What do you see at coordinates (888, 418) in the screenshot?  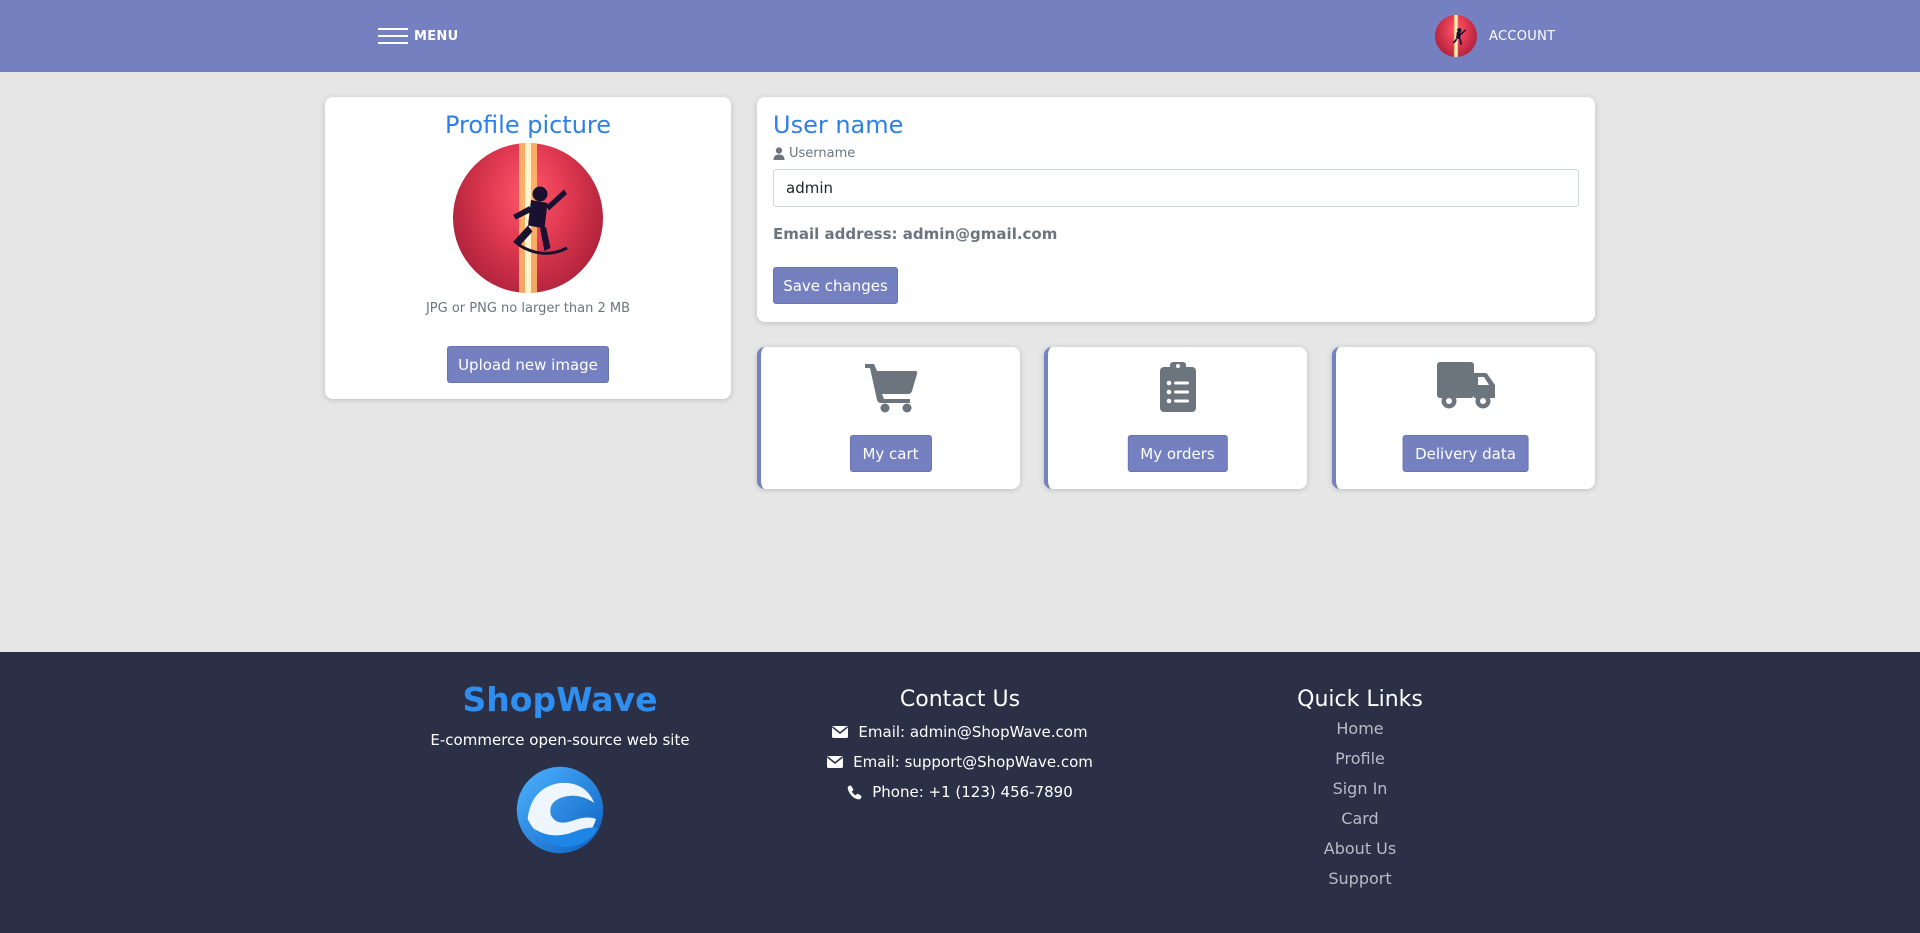 I see `my-cart-tile: My cart` at bounding box center [888, 418].